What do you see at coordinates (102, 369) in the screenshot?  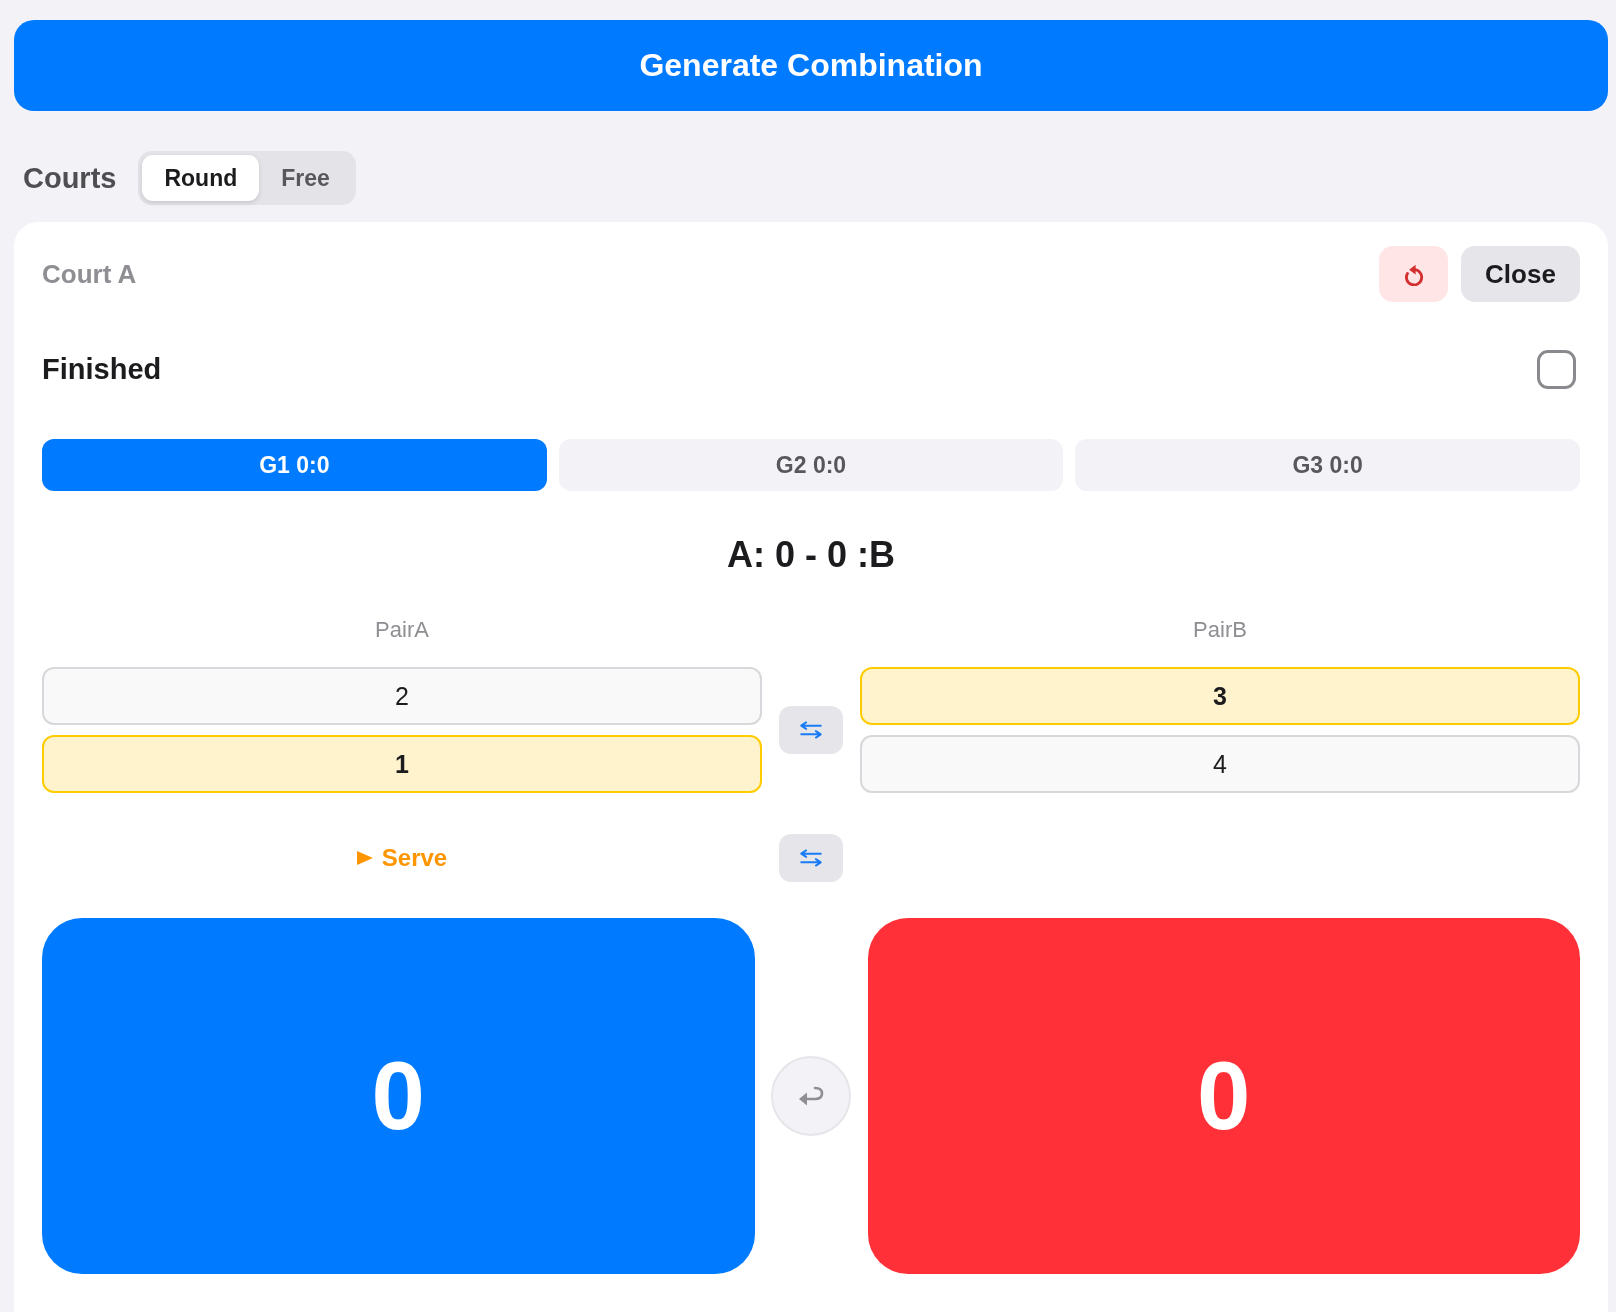 I see `finished-label: Finished` at bounding box center [102, 369].